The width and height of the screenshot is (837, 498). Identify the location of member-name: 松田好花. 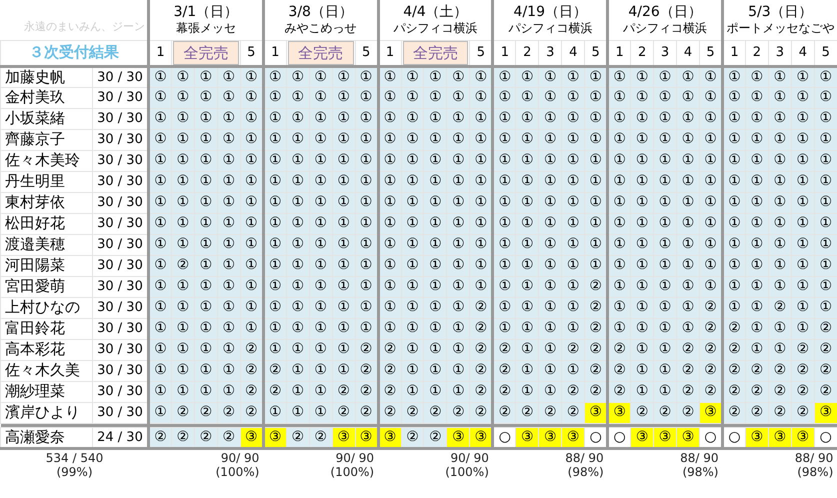
(46, 223).